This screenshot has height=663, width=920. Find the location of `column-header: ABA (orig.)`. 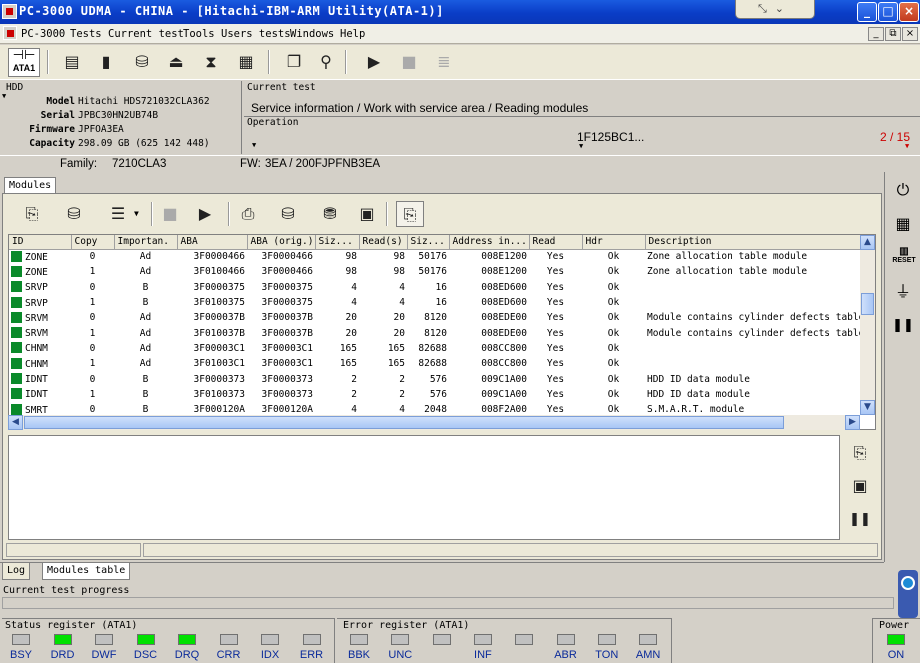

column-header: ABA (orig.) is located at coordinates (281, 242).